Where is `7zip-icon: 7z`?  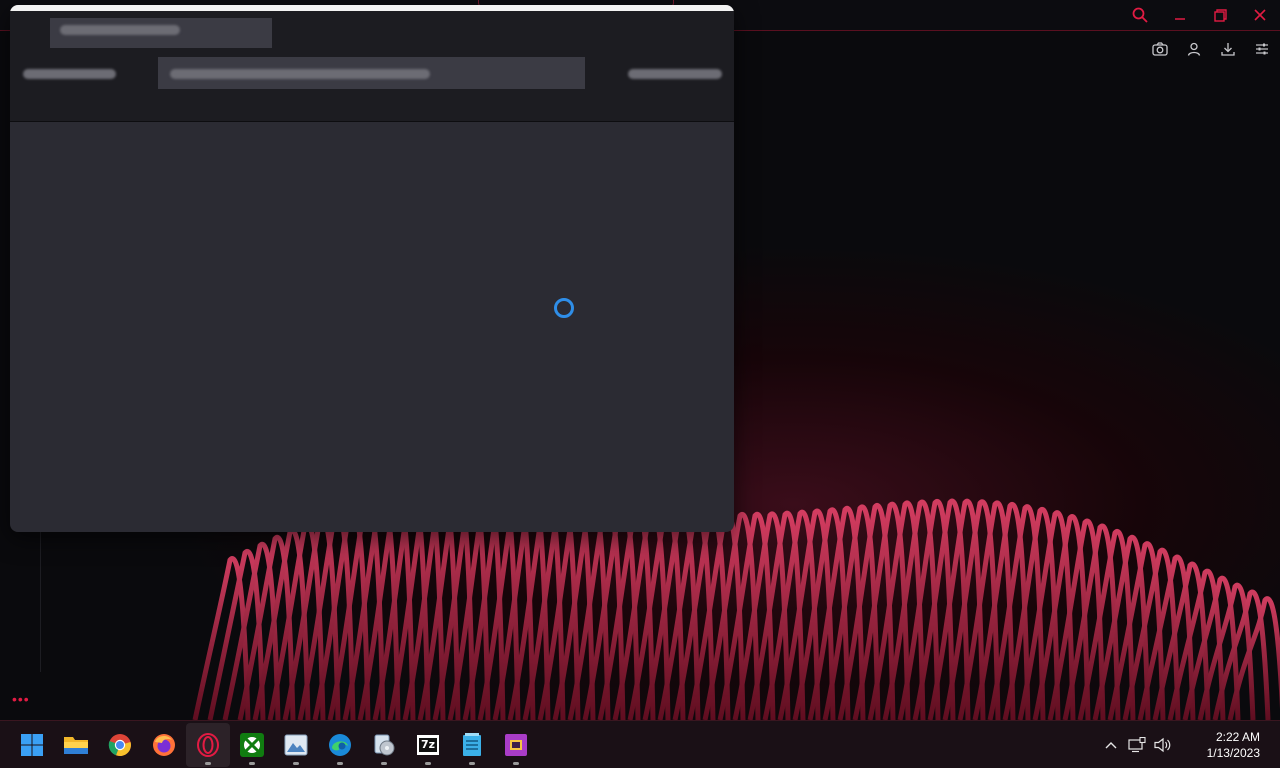
7zip-icon: 7z is located at coordinates (428, 745).